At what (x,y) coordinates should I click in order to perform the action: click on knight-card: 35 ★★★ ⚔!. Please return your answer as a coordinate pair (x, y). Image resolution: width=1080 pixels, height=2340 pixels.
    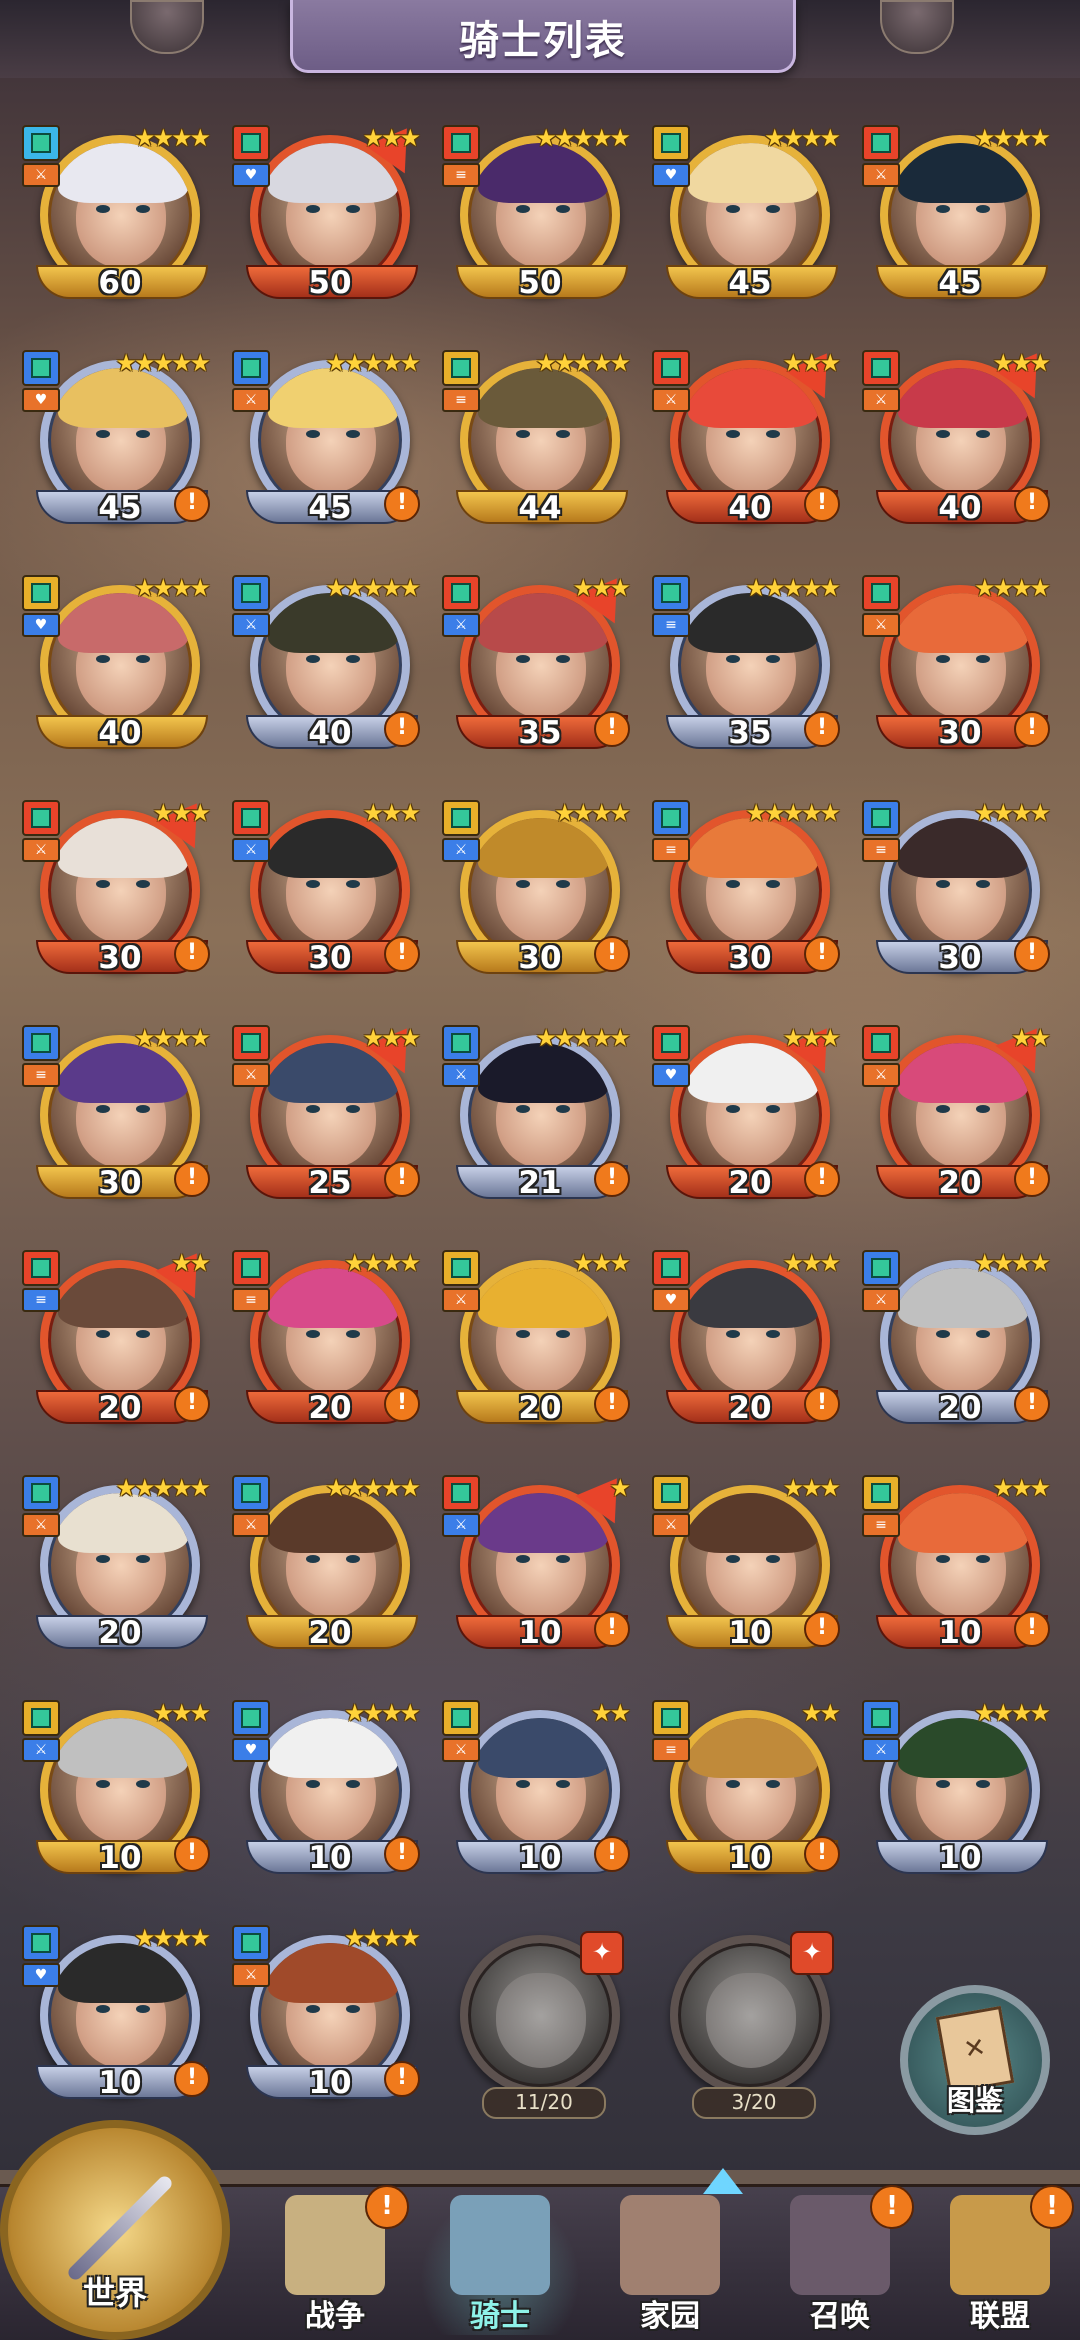
    Looking at the image, I should click on (539, 662).